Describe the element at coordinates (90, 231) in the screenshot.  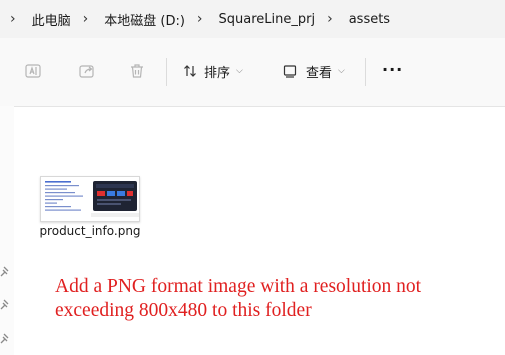
I see `file-name: product_info.png` at that location.